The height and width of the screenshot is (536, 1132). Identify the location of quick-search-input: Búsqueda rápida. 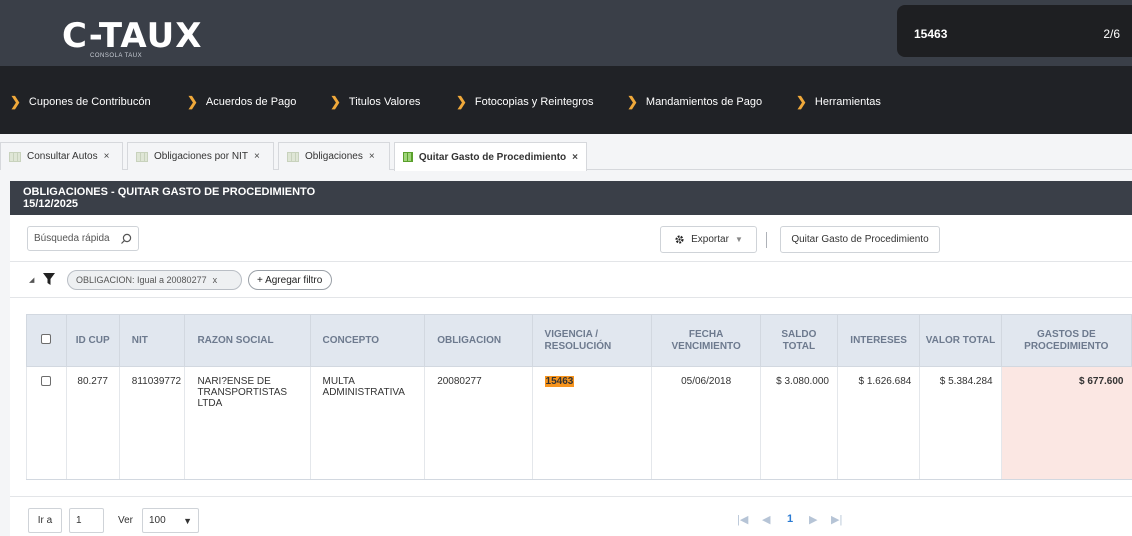
(83, 238).